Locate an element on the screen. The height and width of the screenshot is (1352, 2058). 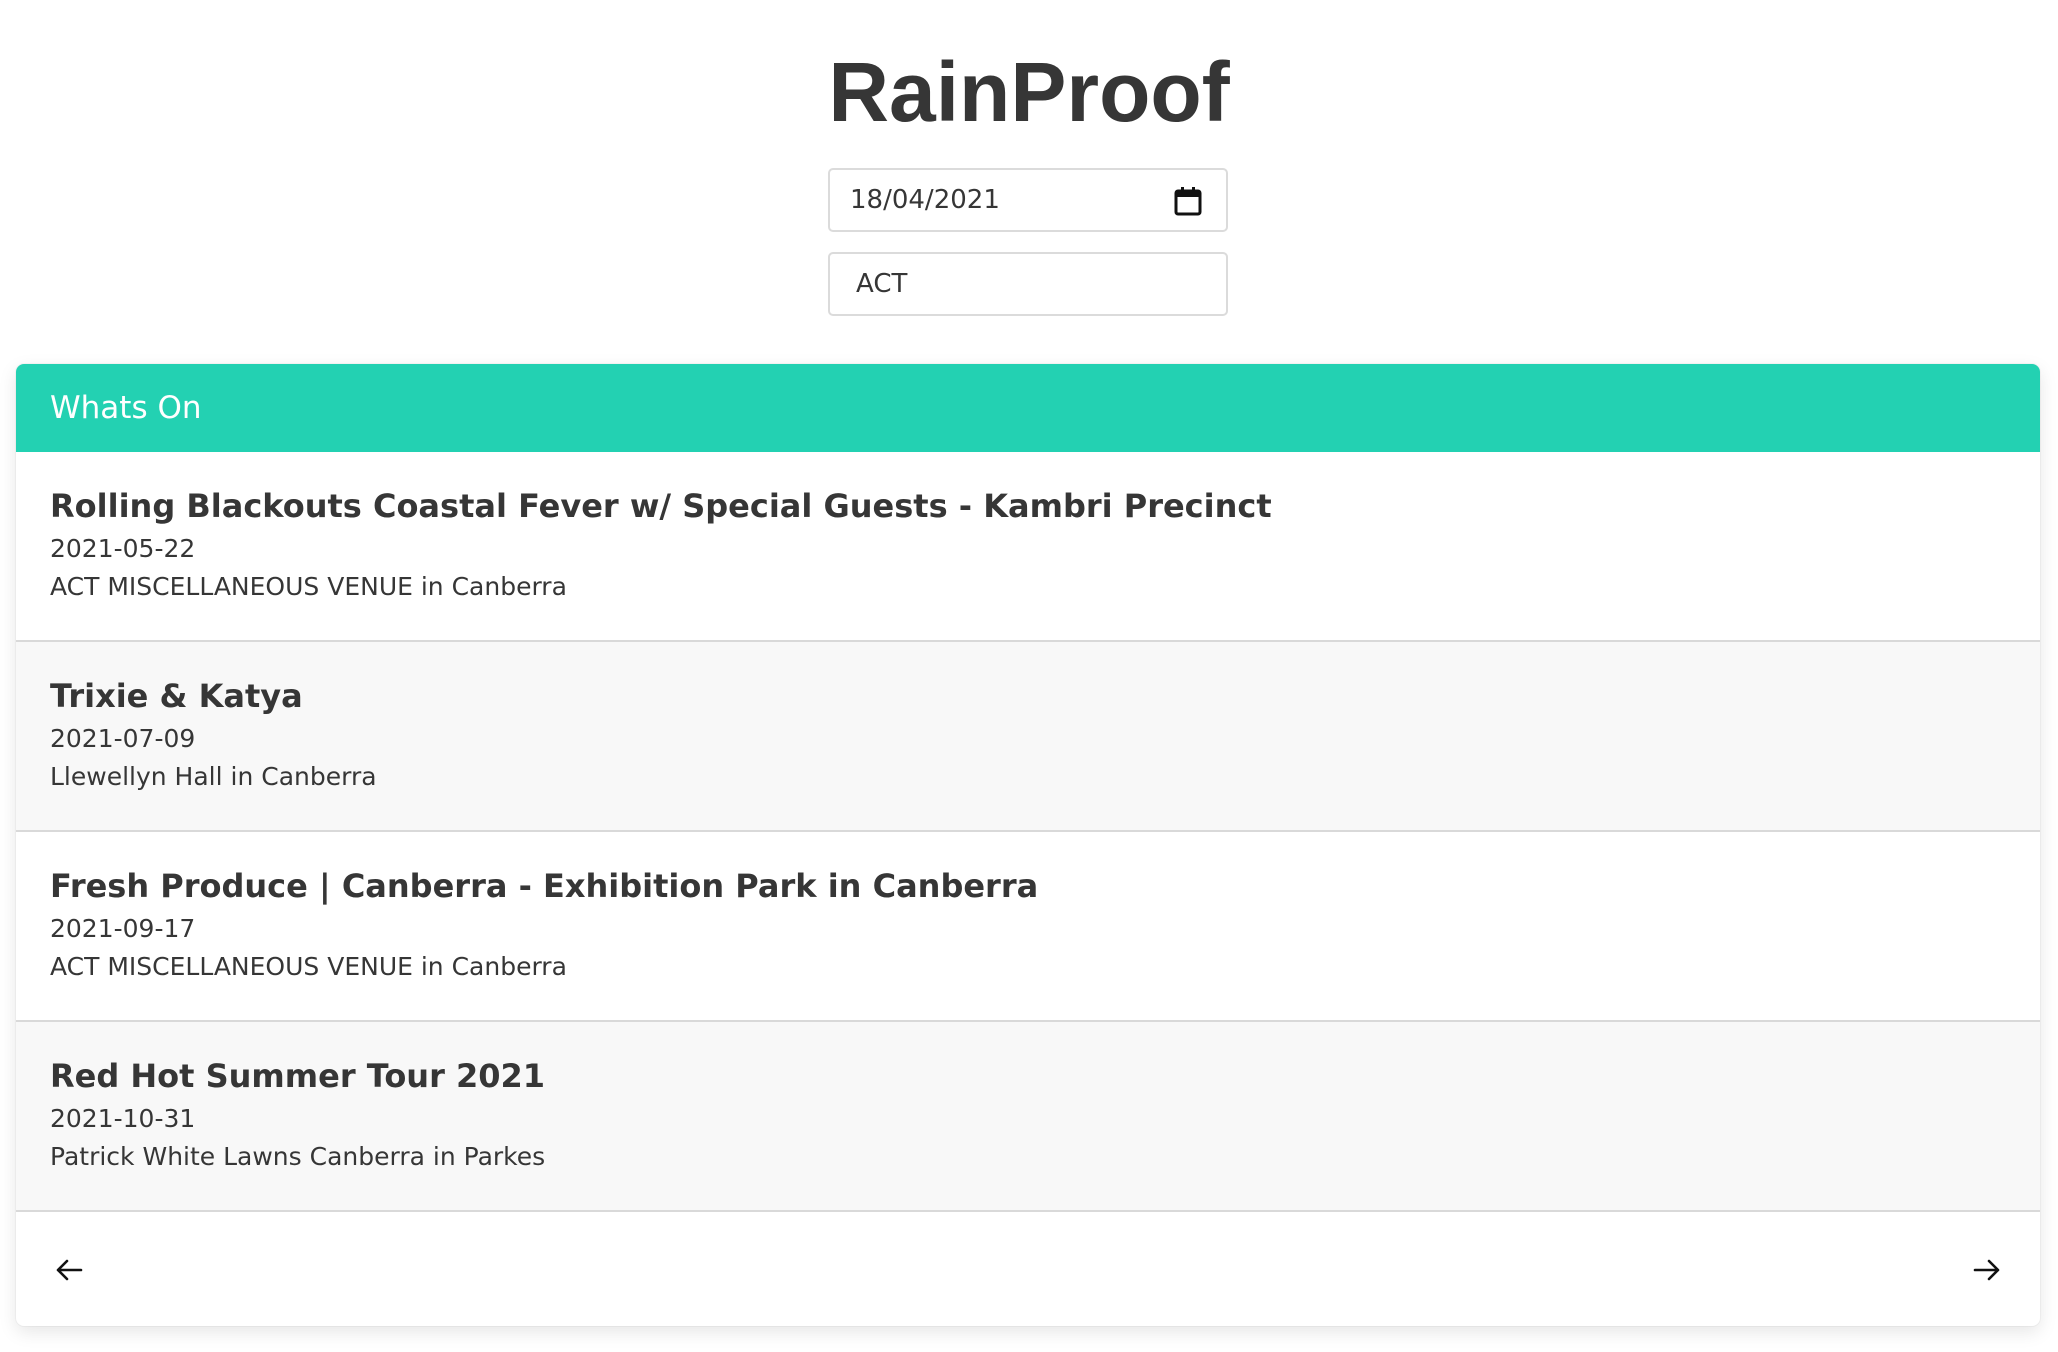
event-date: 2021-09-17 is located at coordinates (123, 928).